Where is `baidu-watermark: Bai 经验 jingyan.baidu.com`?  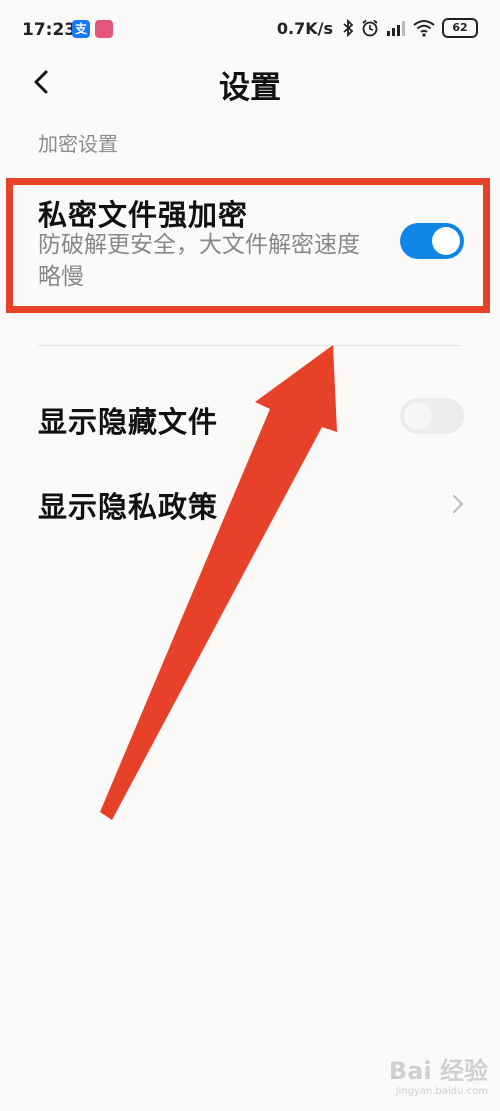
baidu-watermark: Bai 经验 jingyan.baidu.com is located at coordinates (438, 1074).